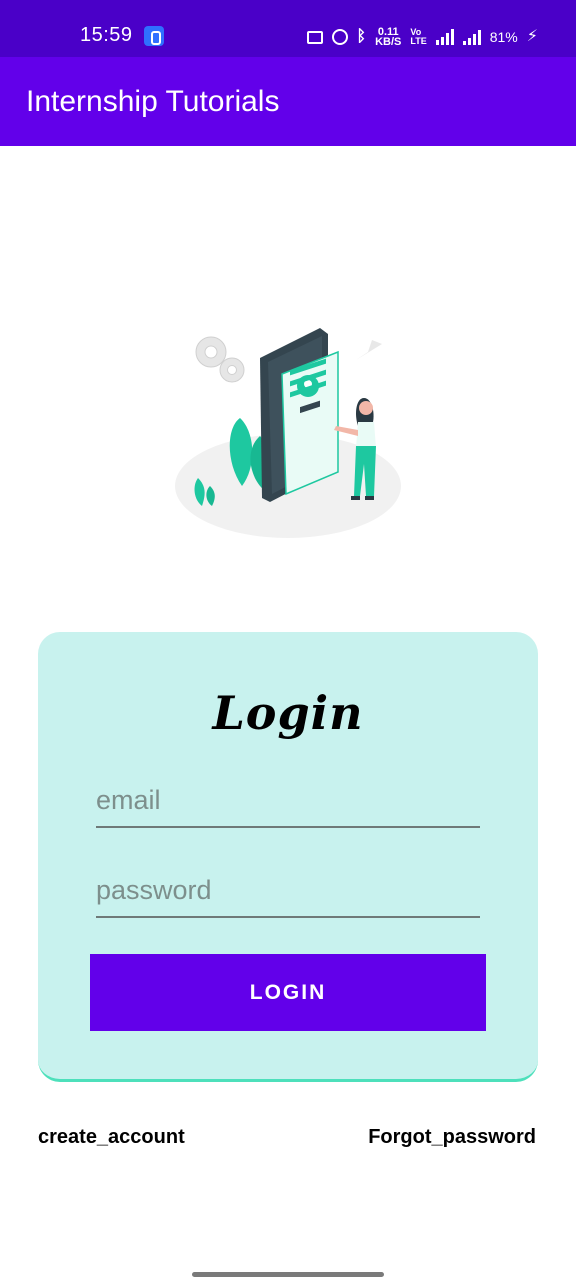 The image size is (576, 1280). Describe the element at coordinates (111, 1137) in the screenshot. I see `create-account-link: create_account` at that location.